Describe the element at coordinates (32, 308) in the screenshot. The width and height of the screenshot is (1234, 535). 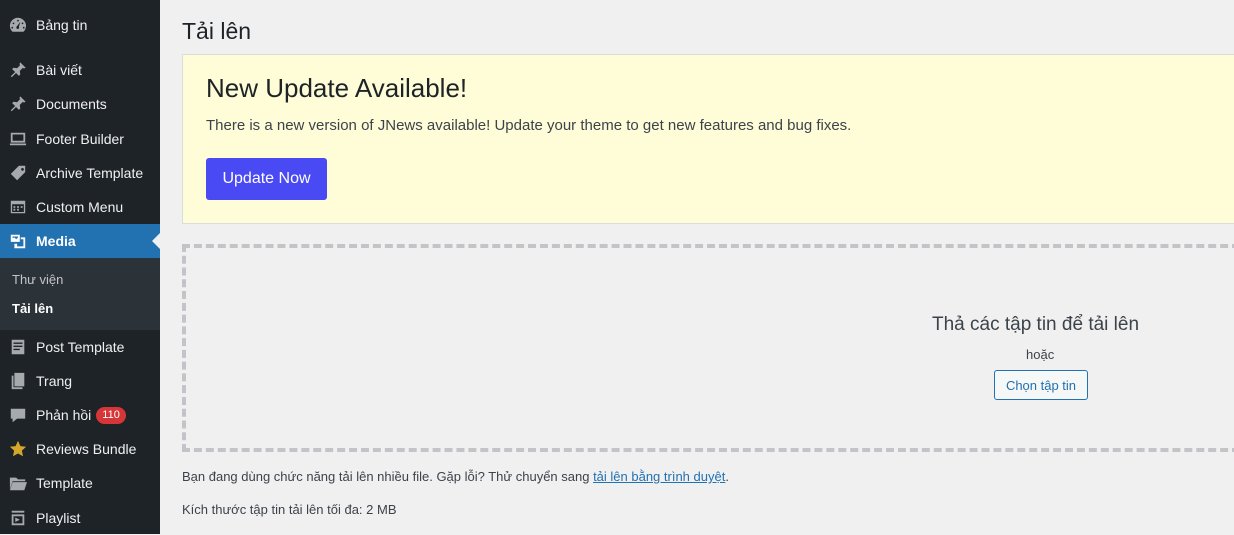
I see `submenu-item-upload: Tải lên` at that location.